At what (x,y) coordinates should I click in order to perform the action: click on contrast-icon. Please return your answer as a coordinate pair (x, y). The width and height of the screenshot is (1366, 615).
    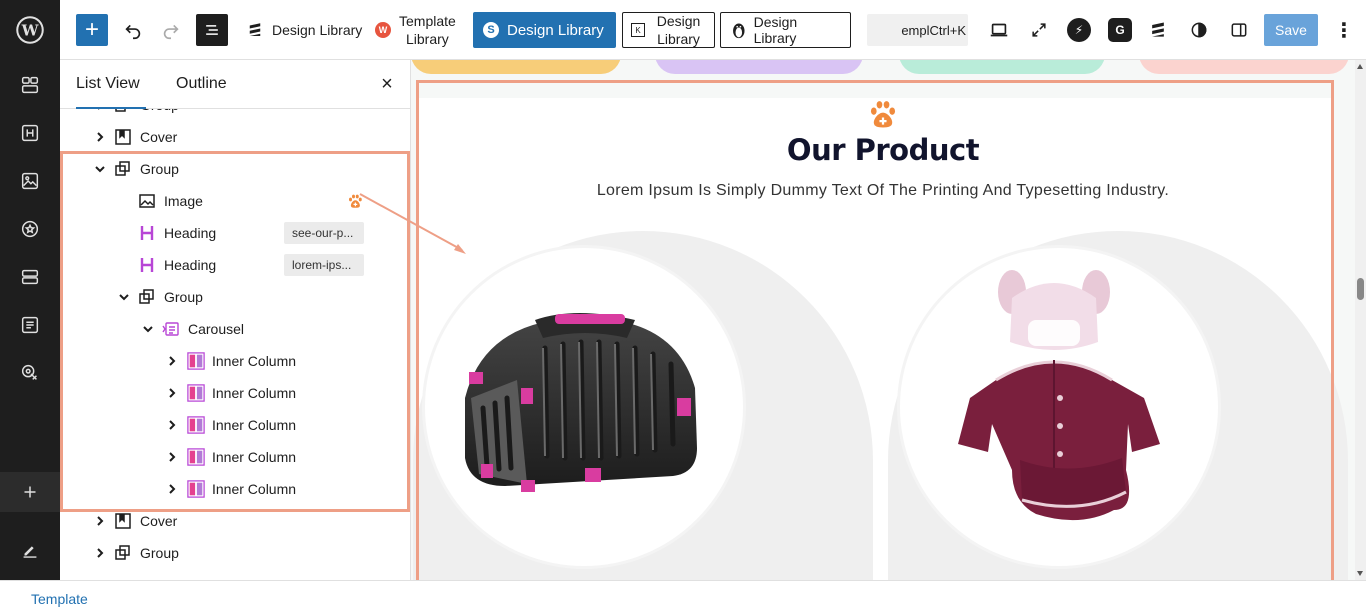
    Looking at the image, I should click on (1199, 30).